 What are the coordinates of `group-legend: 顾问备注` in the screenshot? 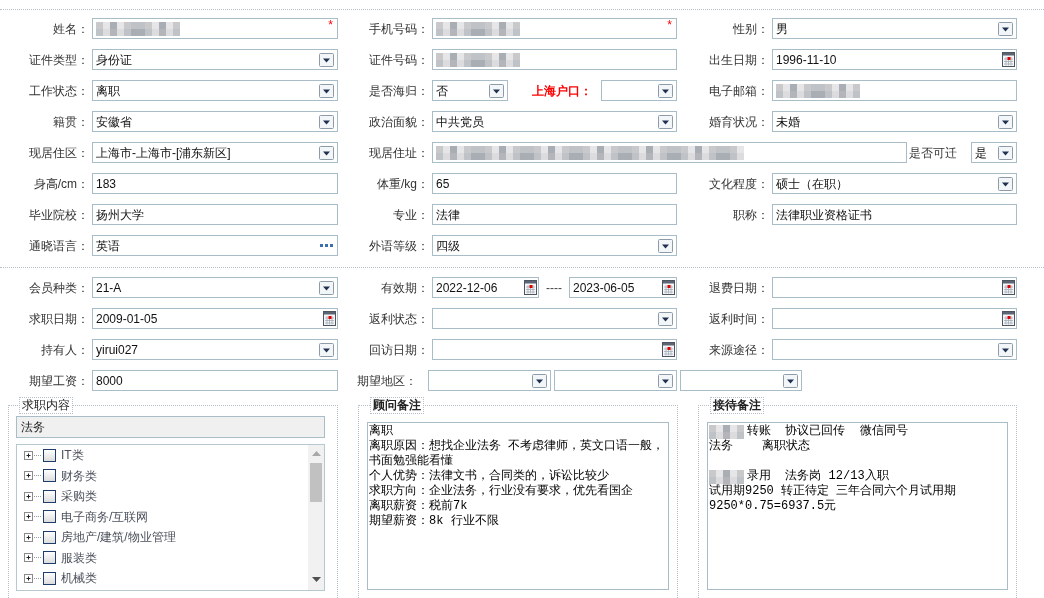 It's located at (397, 405).